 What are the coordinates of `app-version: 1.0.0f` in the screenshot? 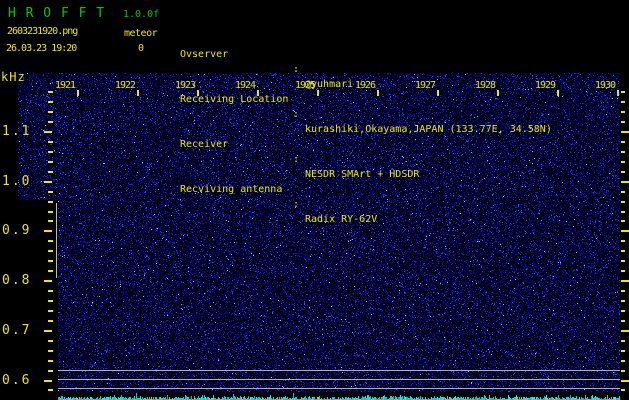 It's located at (141, 14).